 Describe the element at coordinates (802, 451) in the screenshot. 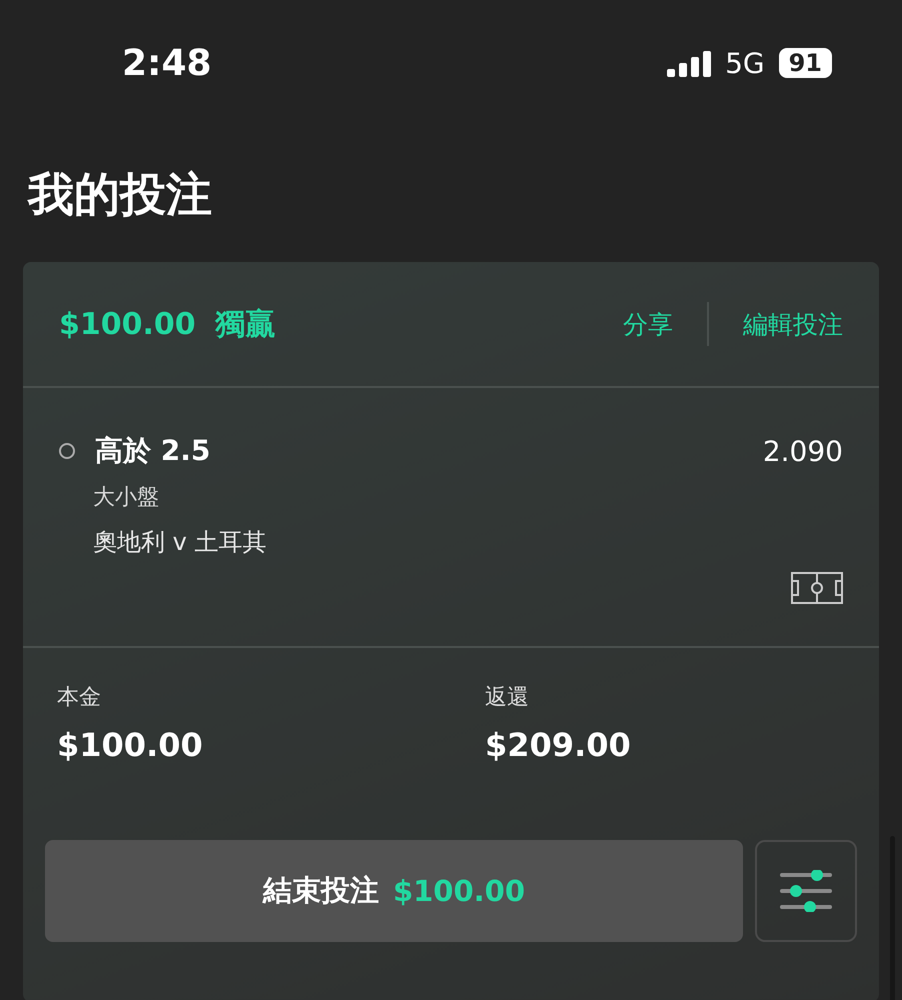

I see `odds-value: 2.090` at that location.